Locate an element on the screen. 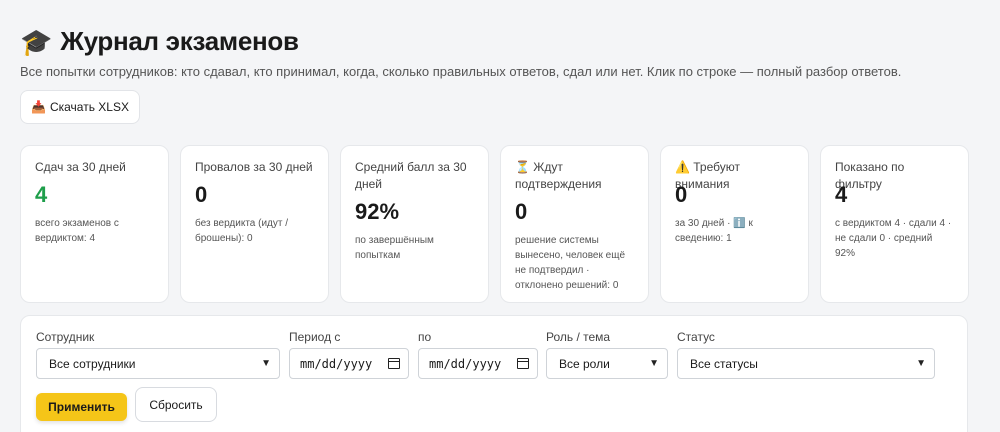  stat-label: Показано по фильтру is located at coordinates (870, 175).